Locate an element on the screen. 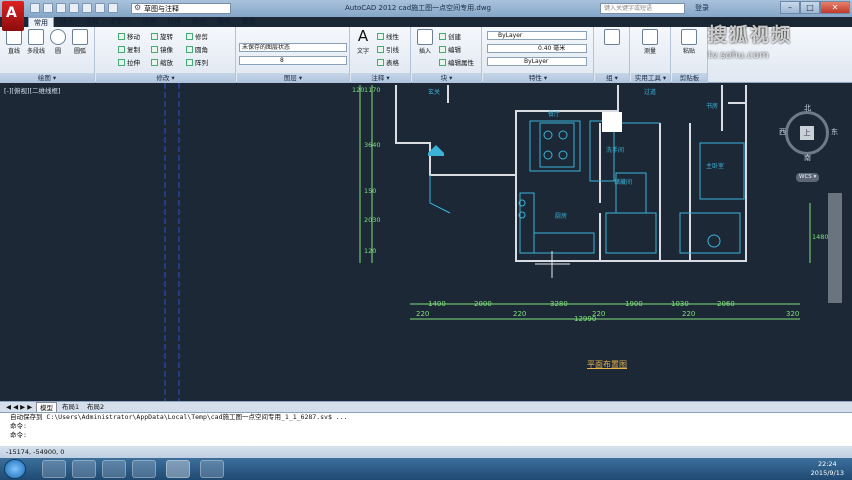 This screenshot has height=480, width=852. undo-icon is located at coordinates (100, 8).